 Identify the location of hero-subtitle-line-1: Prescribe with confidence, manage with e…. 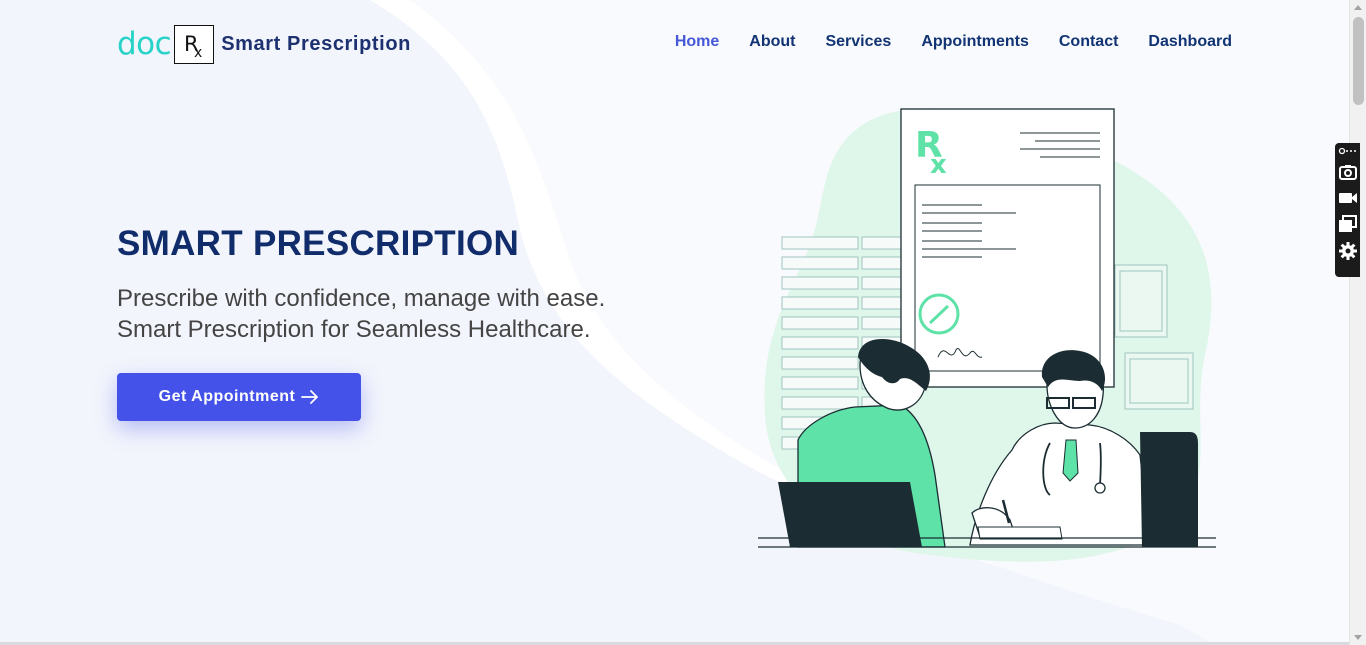
(361, 298).